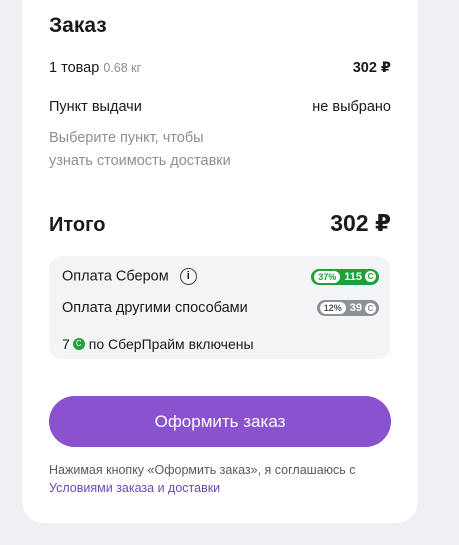 The width and height of the screenshot is (459, 545). Describe the element at coordinates (66, 344) in the screenshot. I see `sberprime-count: 7` at that location.